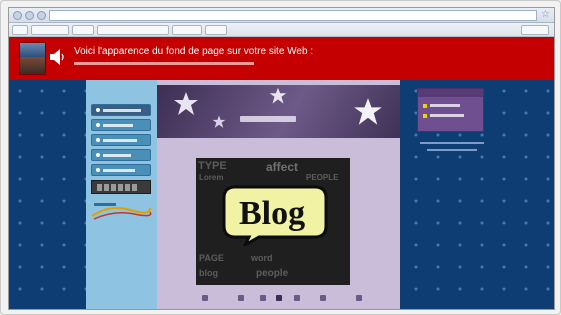 This screenshot has height=315, width=561. I want to click on background-word: word, so click(262, 258).